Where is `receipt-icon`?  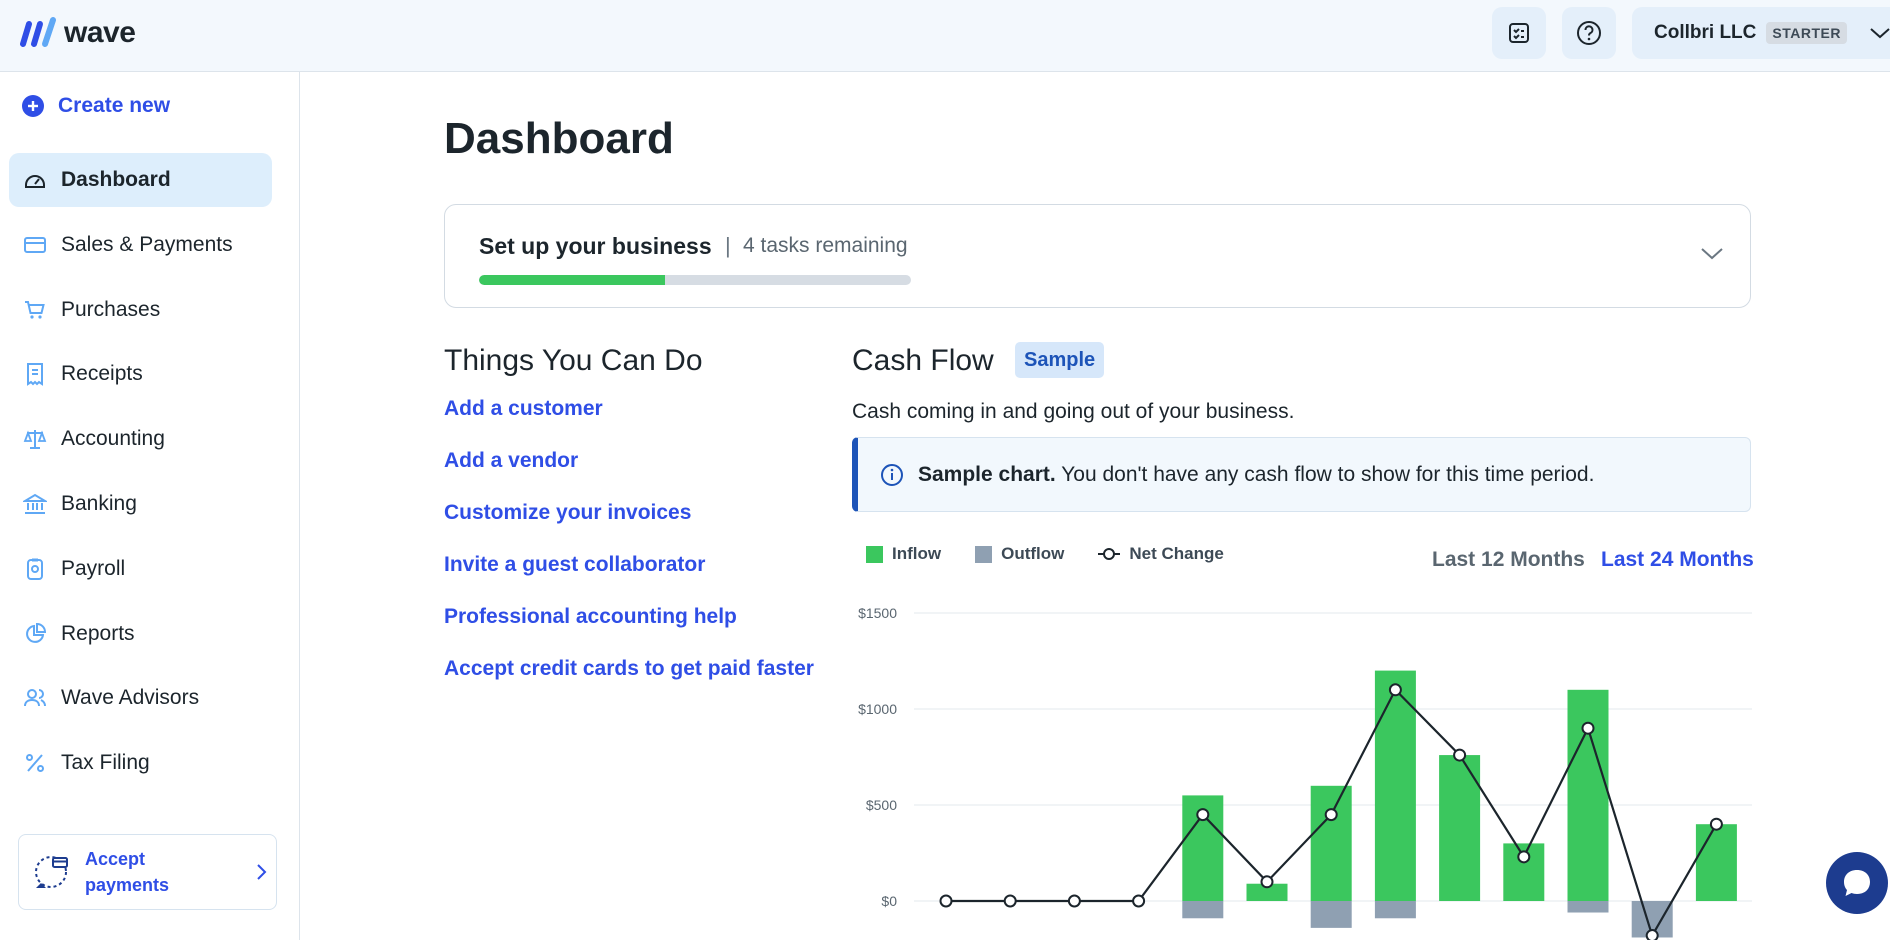
receipt-icon is located at coordinates (35, 374).